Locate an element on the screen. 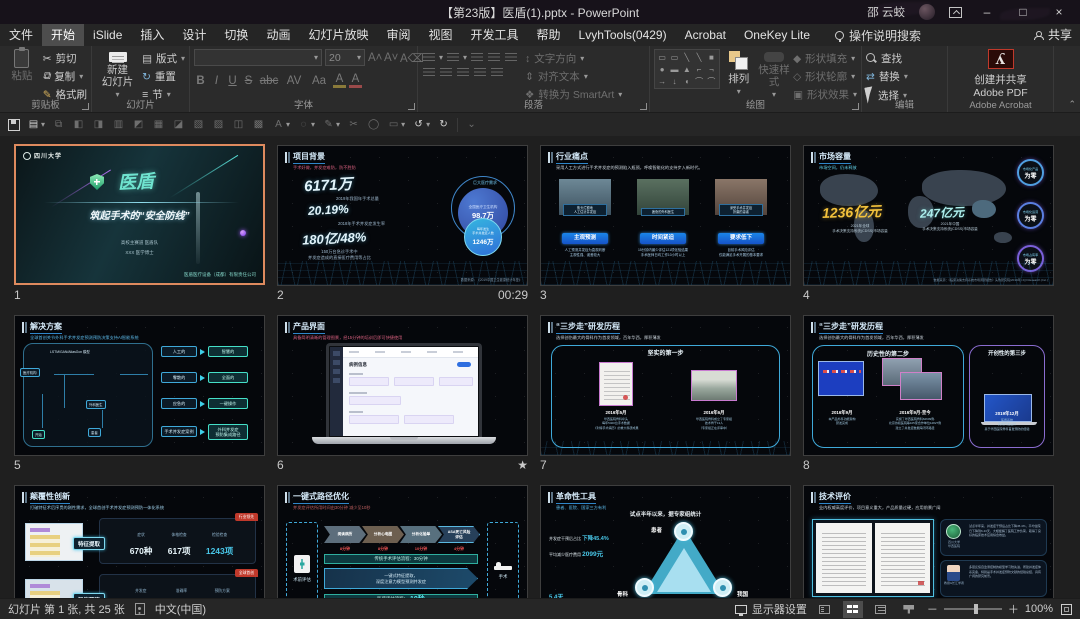 The height and width of the screenshot is (619, 1080). align-right-icon is located at coordinates (463, 72).